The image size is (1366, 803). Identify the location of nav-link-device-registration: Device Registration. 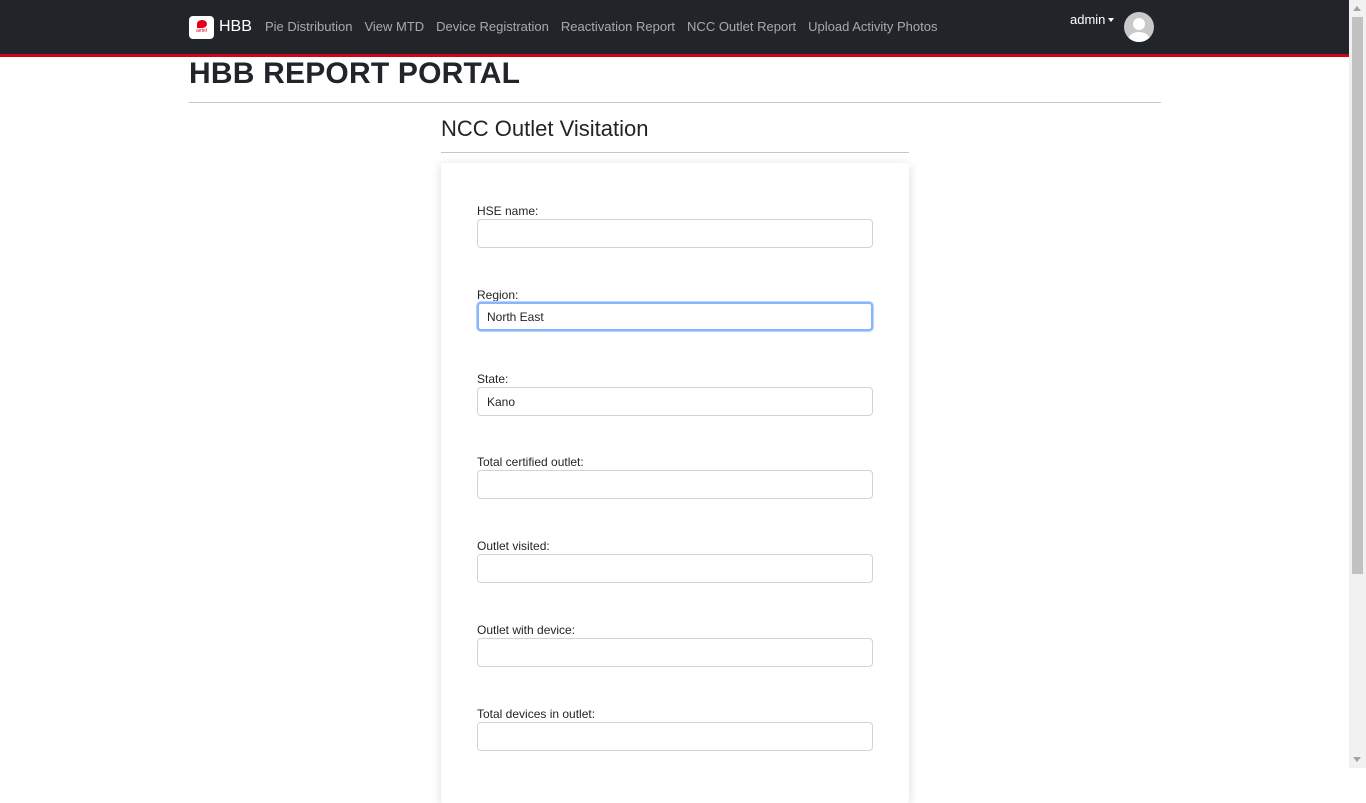
(492, 27).